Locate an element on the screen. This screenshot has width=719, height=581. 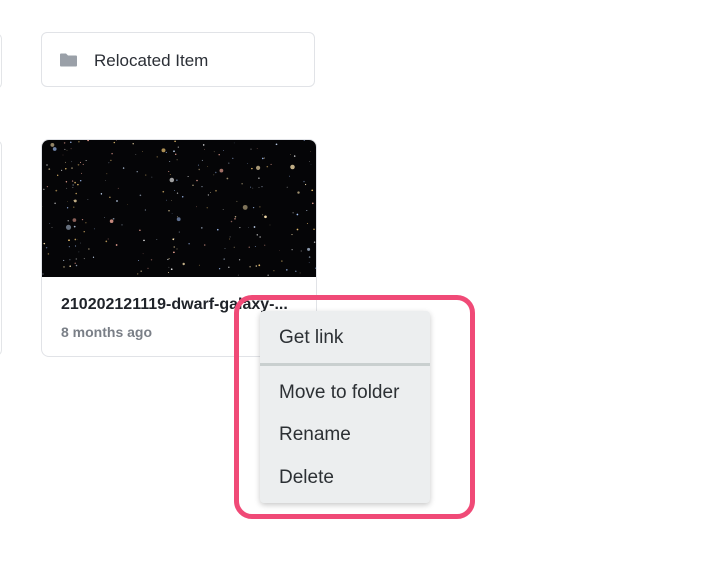
starfield-image is located at coordinates (179, 208).